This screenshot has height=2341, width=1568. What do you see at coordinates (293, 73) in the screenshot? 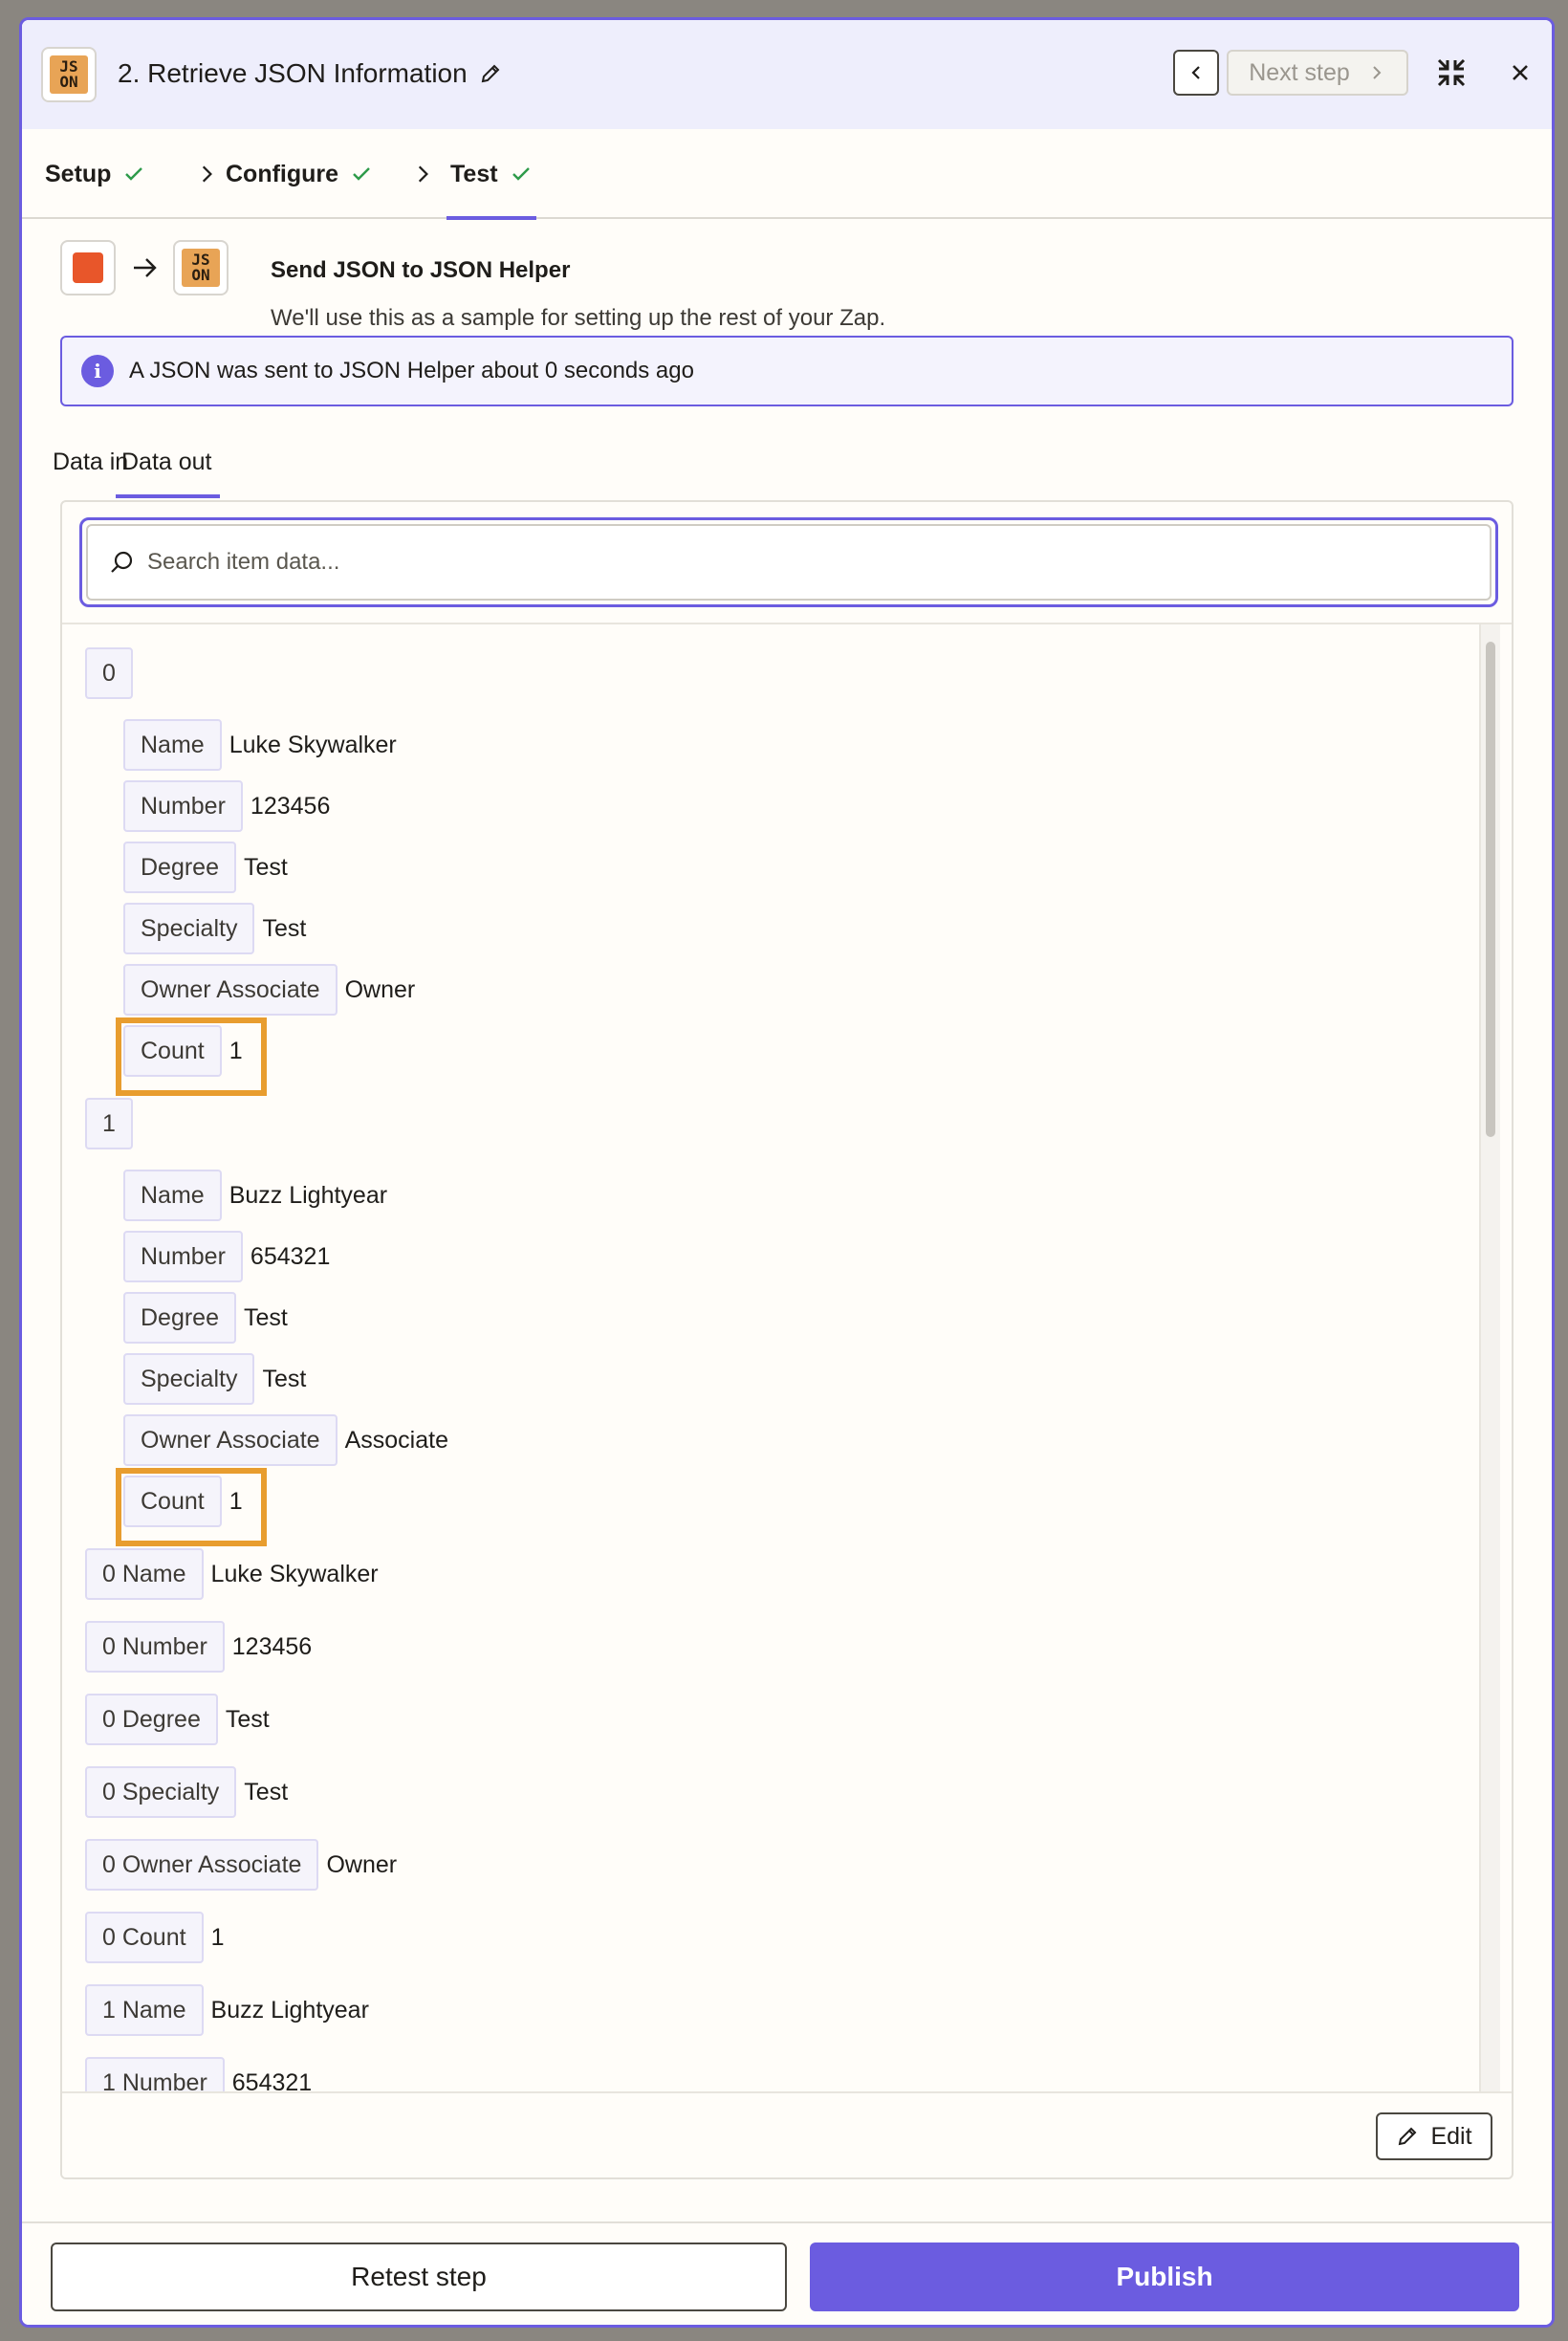
I see `step-title-text: 2. Retrieve JSON Information` at bounding box center [293, 73].